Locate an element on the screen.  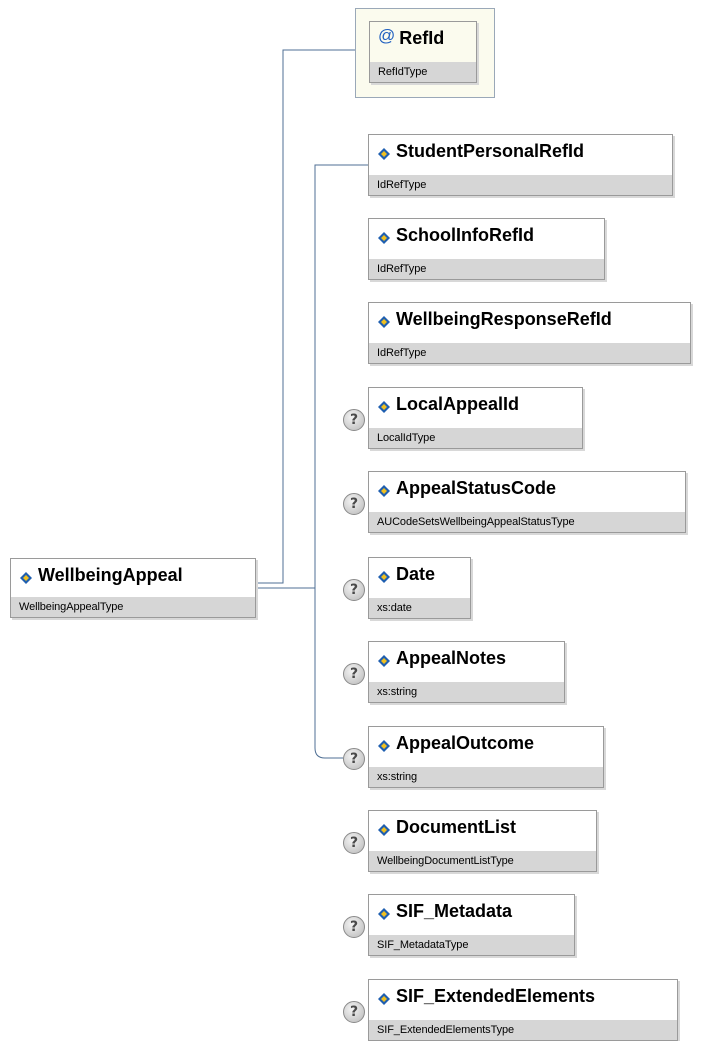
element-name: AppealStatusCode is located at coordinates (476, 488).